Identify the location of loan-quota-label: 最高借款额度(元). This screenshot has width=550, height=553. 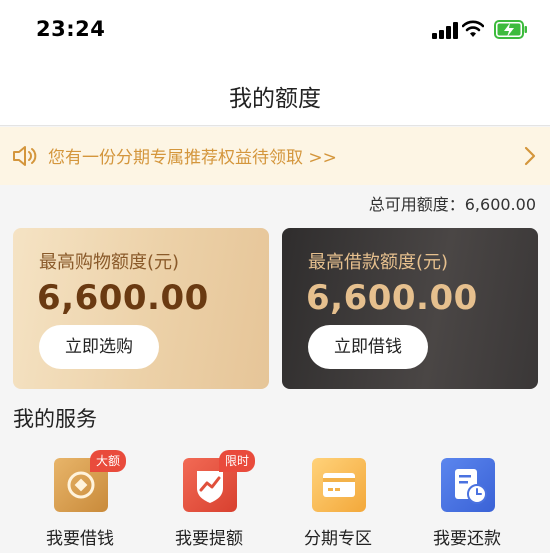
(378, 262).